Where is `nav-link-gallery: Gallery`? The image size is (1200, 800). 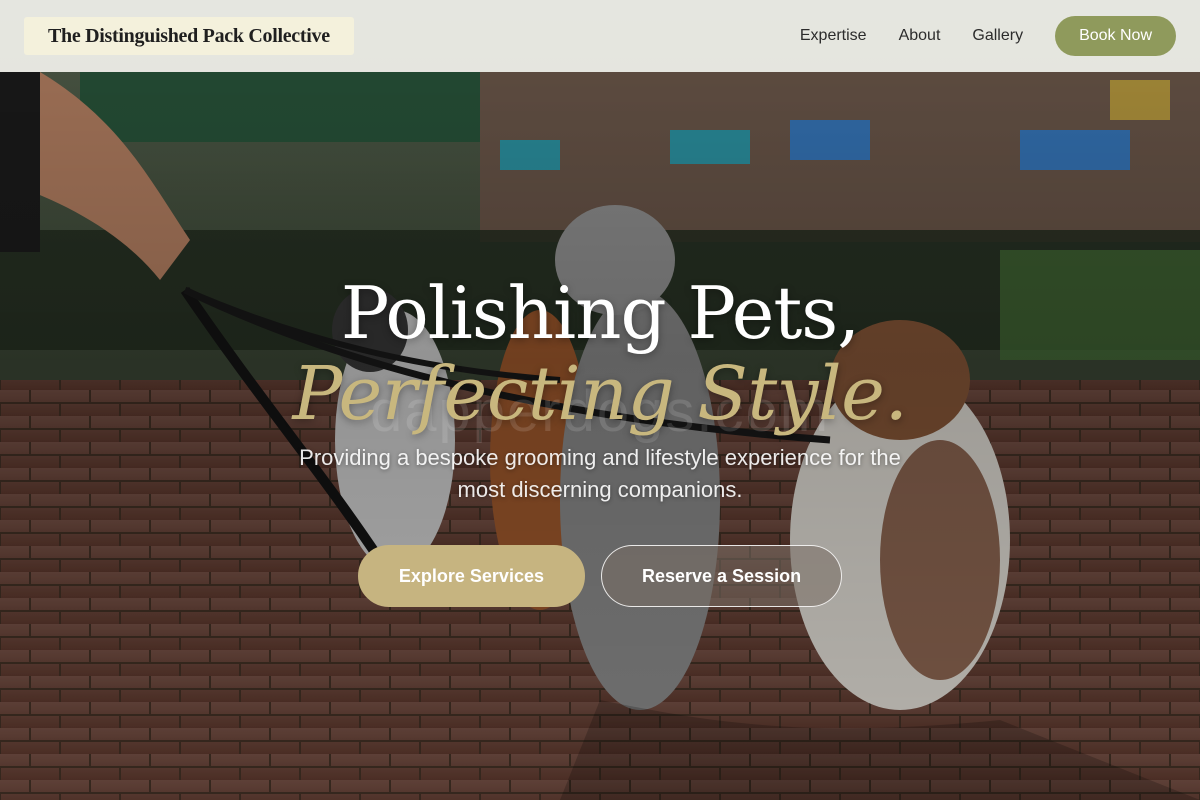
nav-link-gallery: Gallery is located at coordinates (997, 36).